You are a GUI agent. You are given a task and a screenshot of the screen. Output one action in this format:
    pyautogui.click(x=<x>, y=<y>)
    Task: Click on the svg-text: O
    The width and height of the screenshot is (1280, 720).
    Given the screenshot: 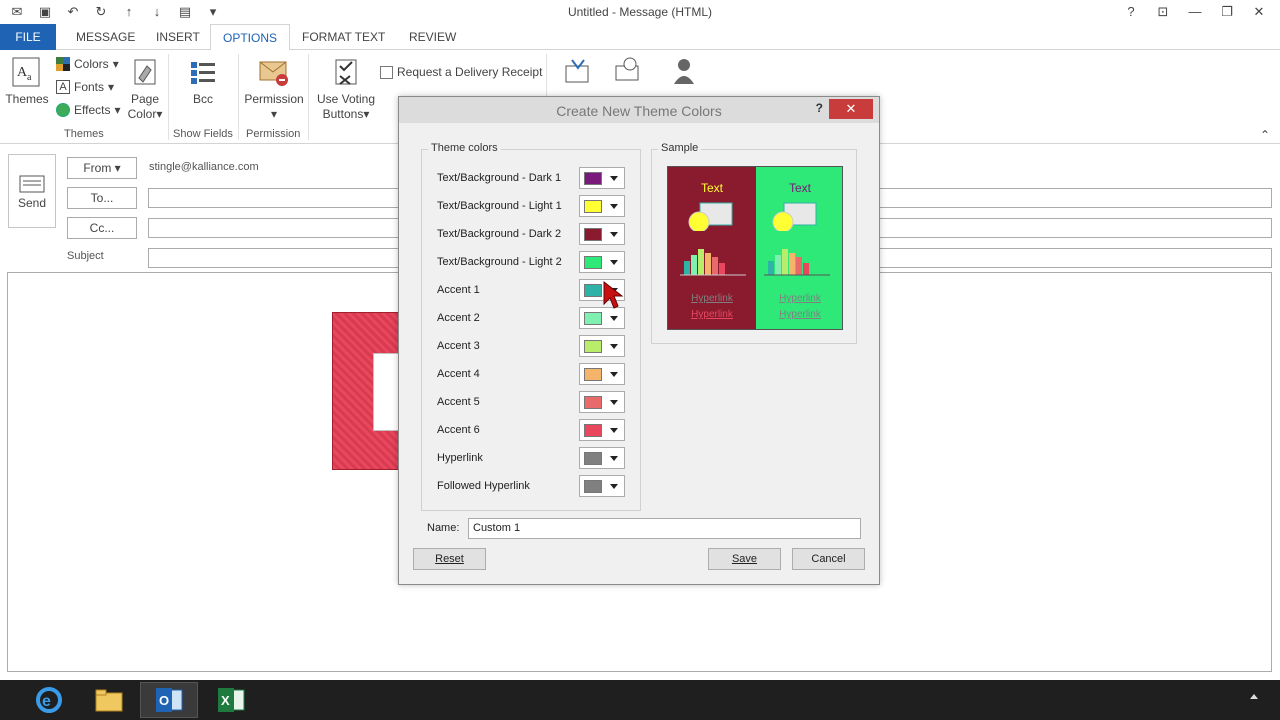 What is the action you would take?
    pyautogui.click(x=164, y=700)
    